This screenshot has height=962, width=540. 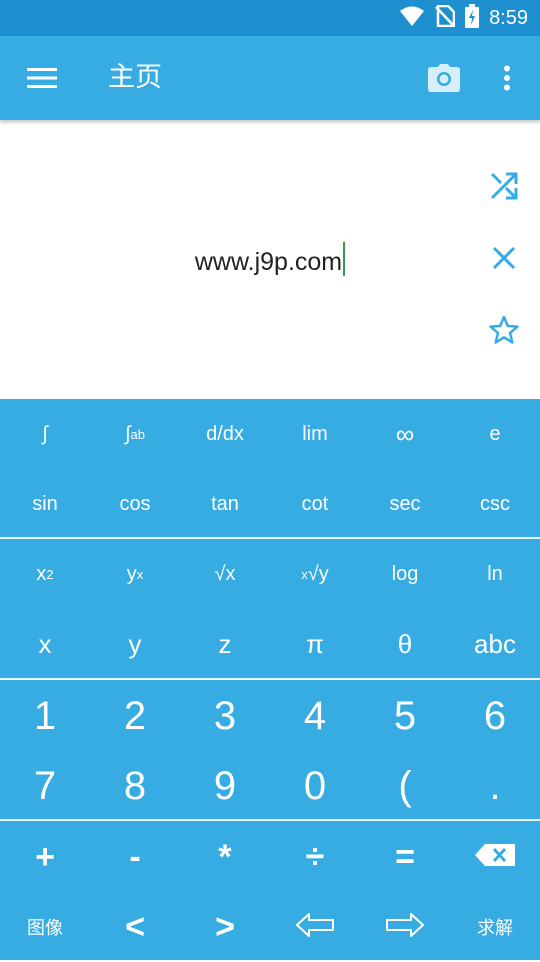 I want to click on status-time: 8:59, so click(x=508, y=17).